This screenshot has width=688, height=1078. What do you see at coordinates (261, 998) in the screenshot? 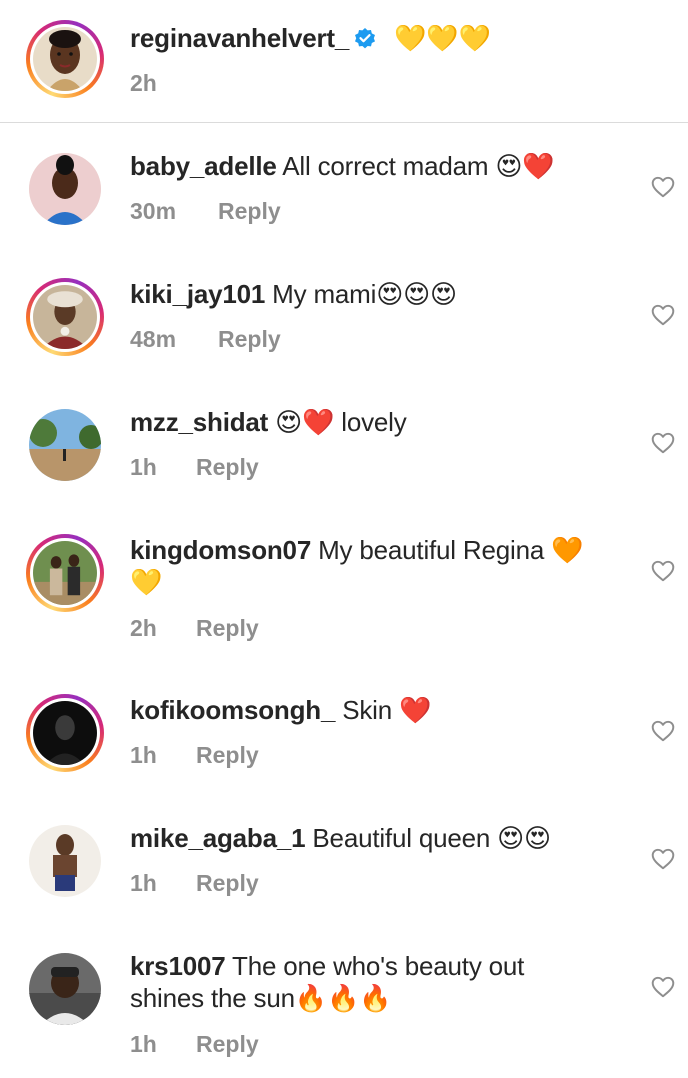
I see `comment-body-continued: shines the sun🔥🔥🔥` at bounding box center [261, 998].